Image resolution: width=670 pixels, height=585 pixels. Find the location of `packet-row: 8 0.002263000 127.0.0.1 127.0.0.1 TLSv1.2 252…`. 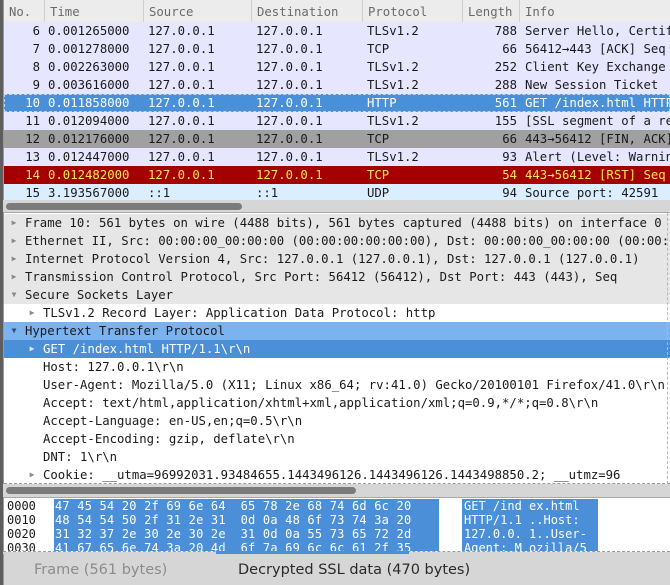

packet-row: 8 0.002263000 127.0.0.1 127.0.0.1 TLSv1.2 252… is located at coordinates (337, 67).